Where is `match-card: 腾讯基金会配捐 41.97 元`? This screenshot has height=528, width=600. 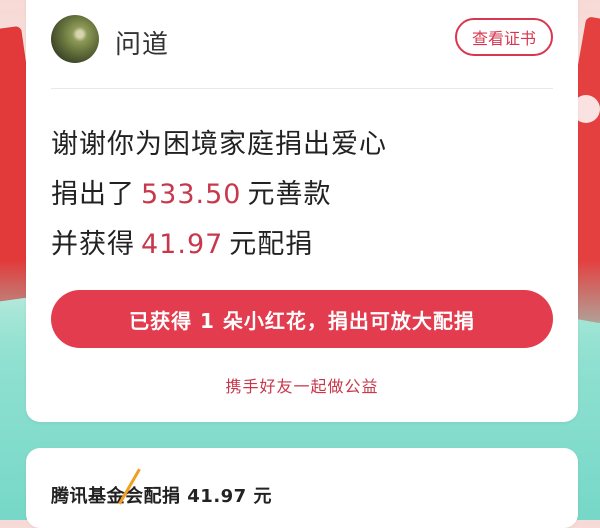 match-card: 腾讯基金会配捐 41.97 元 is located at coordinates (302, 488).